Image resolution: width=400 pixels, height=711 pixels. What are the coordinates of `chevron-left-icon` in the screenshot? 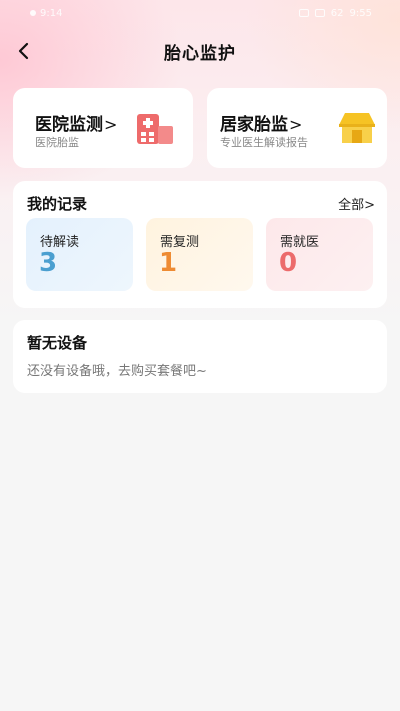 It's located at (23, 51).